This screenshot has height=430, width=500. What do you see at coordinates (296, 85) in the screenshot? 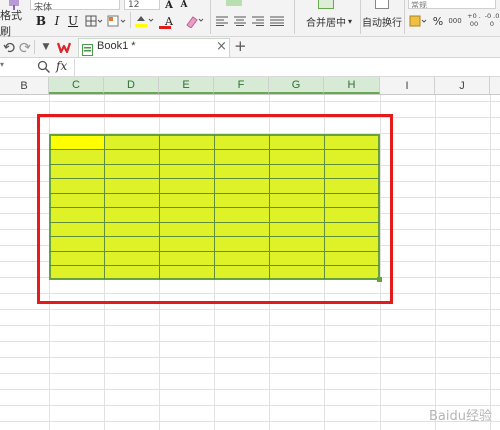
I see `column-header-g: G` at bounding box center [296, 85].